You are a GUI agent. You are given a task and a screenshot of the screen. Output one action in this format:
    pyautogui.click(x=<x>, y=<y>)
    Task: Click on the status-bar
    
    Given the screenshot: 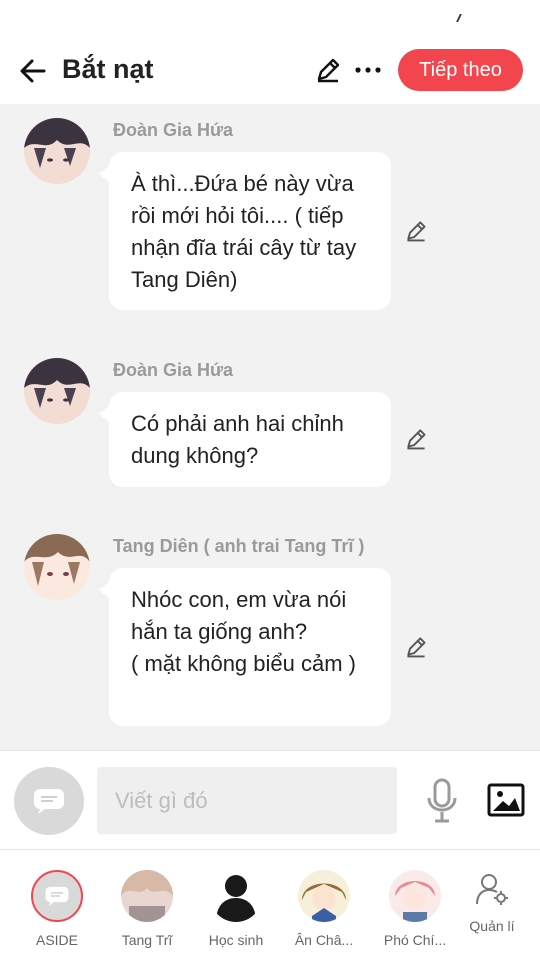 What is the action you would take?
    pyautogui.click(x=270, y=20)
    